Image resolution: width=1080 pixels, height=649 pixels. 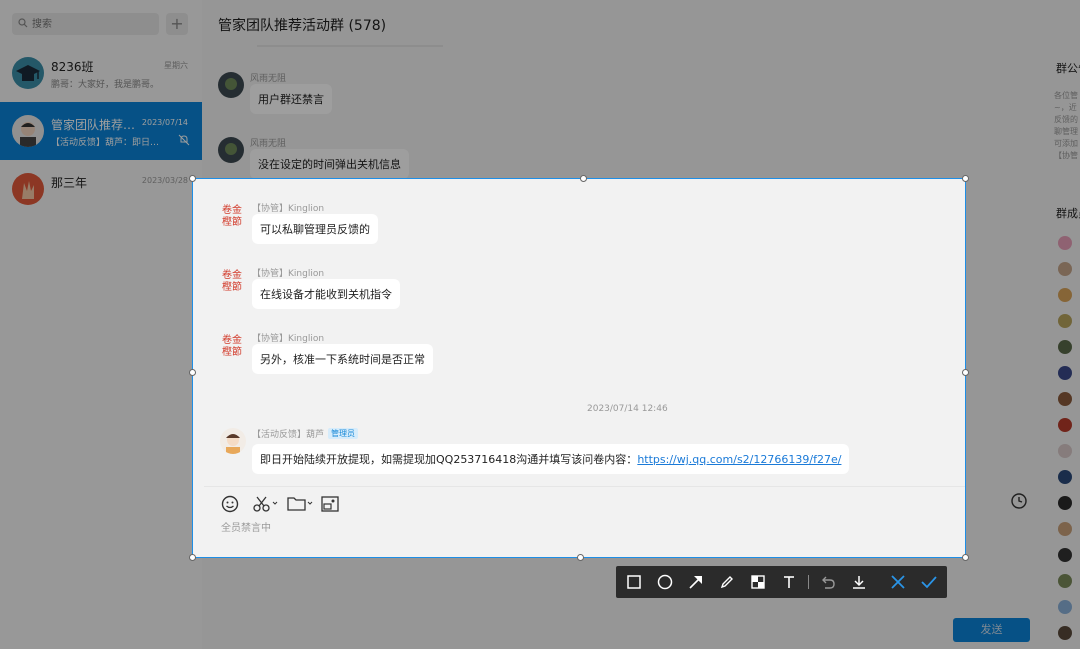 I want to click on ellipse-tool, so click(x=665, y=582).